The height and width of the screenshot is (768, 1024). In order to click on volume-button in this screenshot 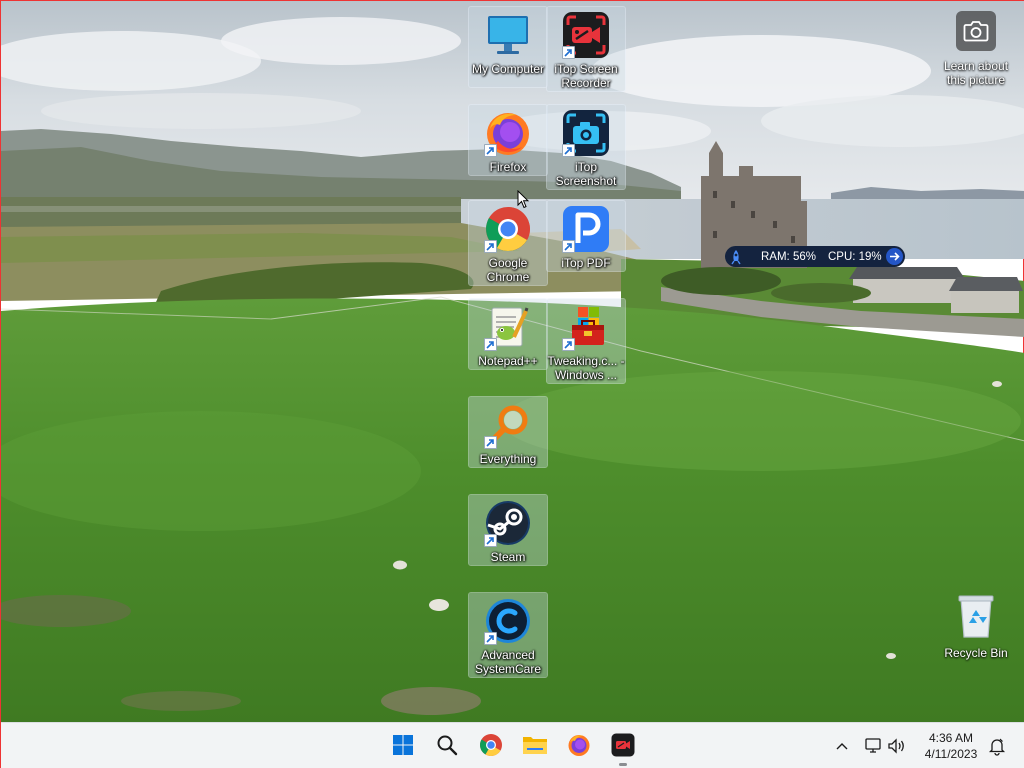, I will do `click(897, 746)`.